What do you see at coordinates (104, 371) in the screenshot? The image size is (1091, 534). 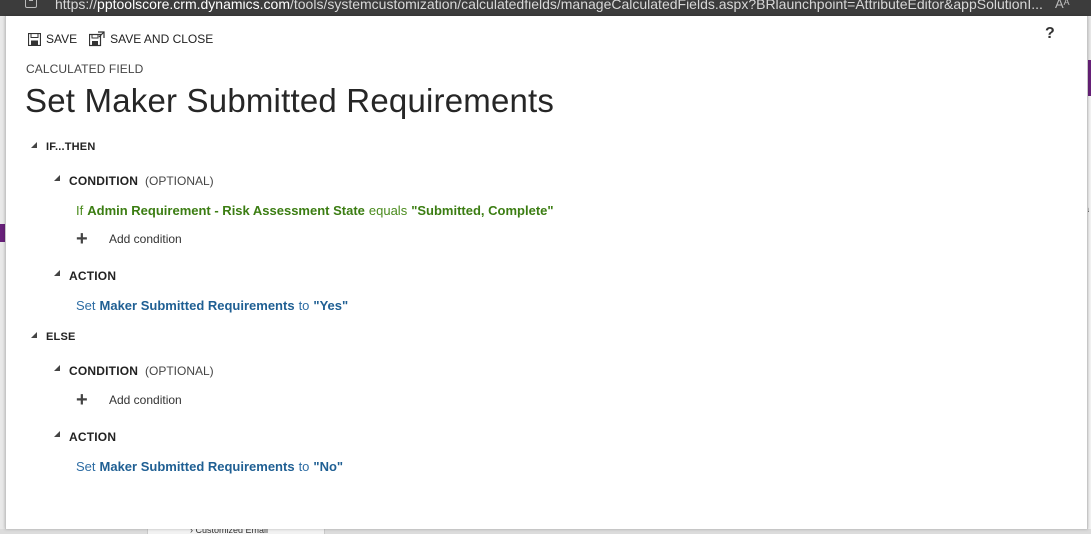 I see `else-condition-label: CONDITION` at bounding box center [104, 371].